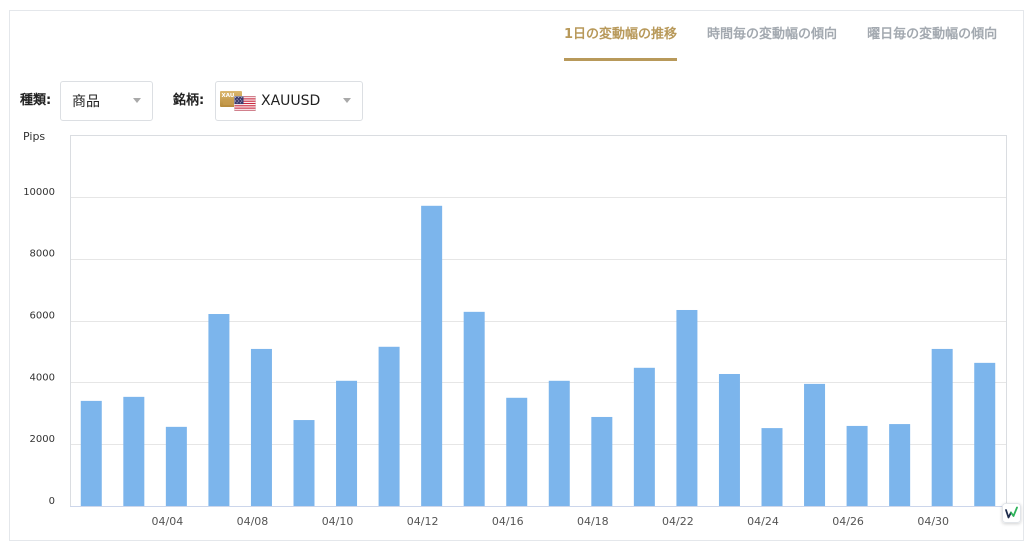 This screenshot has height=550, width=1034. What do you see at coordinates (168, 521) in the screenshot?
I see `x-tick-label: 04/04` at bounding box center [168, 521].